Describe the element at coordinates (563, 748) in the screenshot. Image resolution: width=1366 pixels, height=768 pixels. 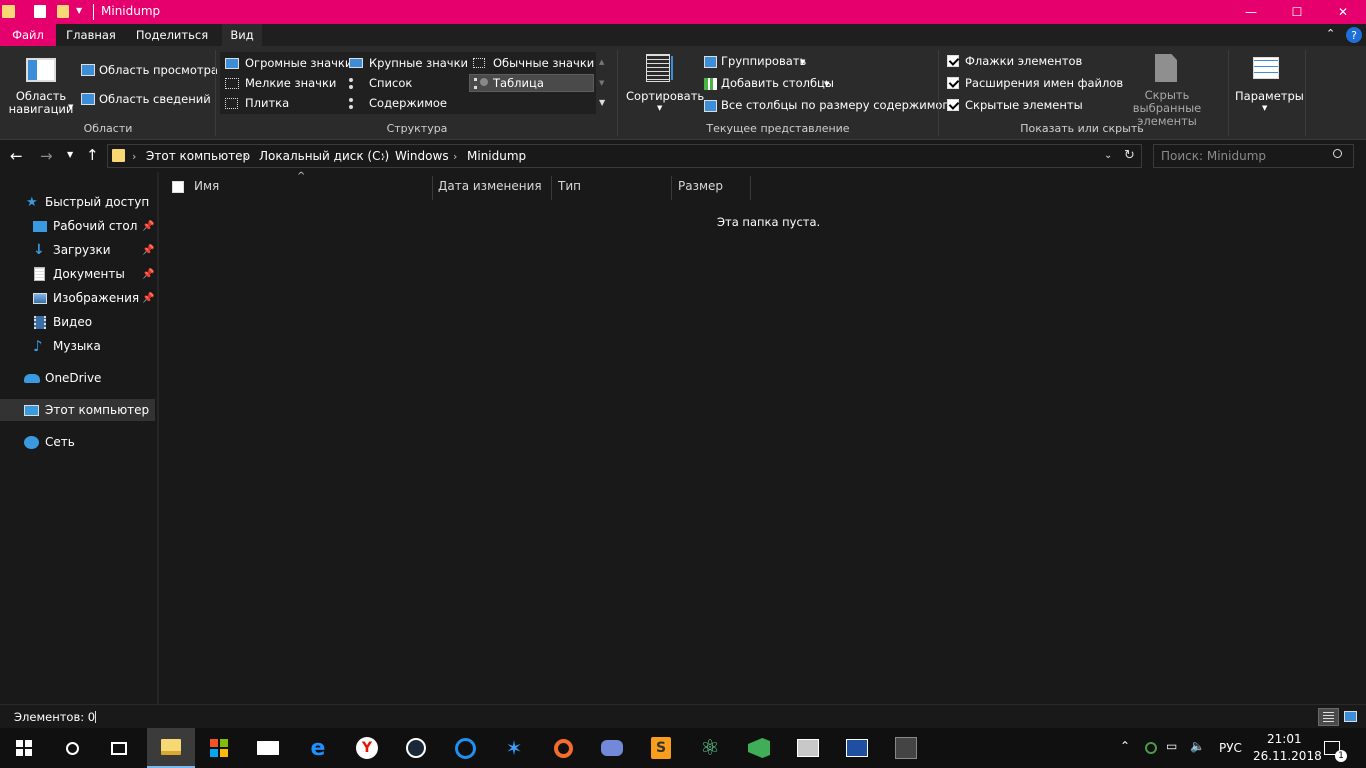
I see `taskbar-origin` at that location.